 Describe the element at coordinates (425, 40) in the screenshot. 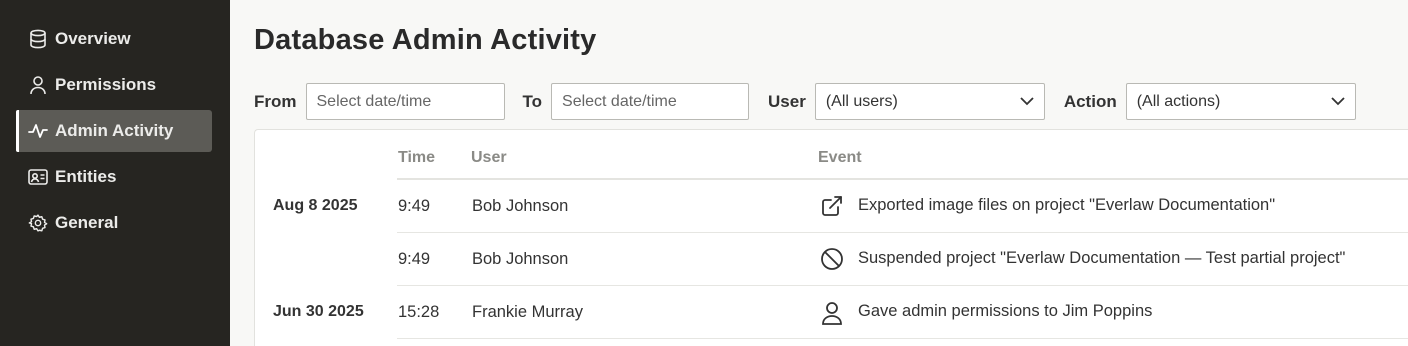

I see `page-title: Database Admin Activity` at that location.